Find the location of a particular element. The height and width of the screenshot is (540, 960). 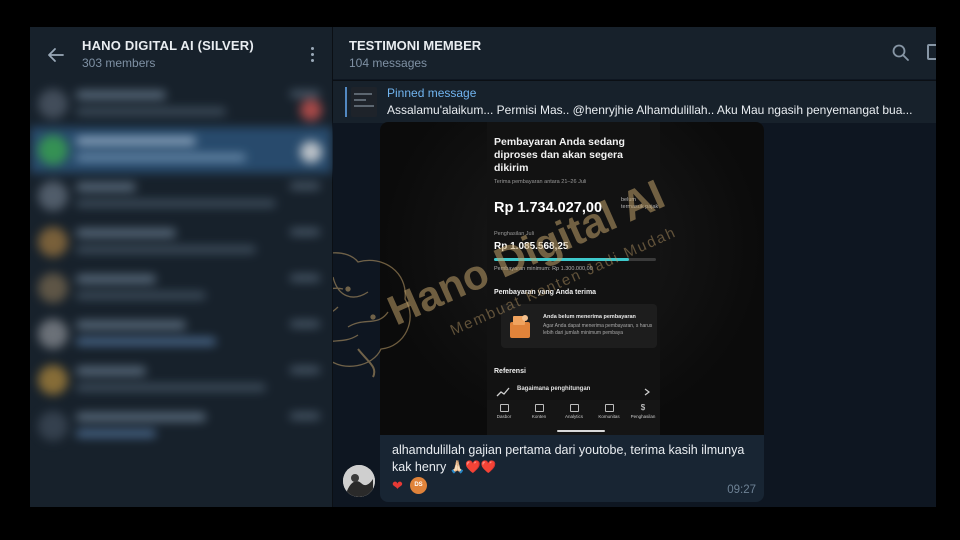

pinned-label: Pinned message is located at coordinates (432, 93).